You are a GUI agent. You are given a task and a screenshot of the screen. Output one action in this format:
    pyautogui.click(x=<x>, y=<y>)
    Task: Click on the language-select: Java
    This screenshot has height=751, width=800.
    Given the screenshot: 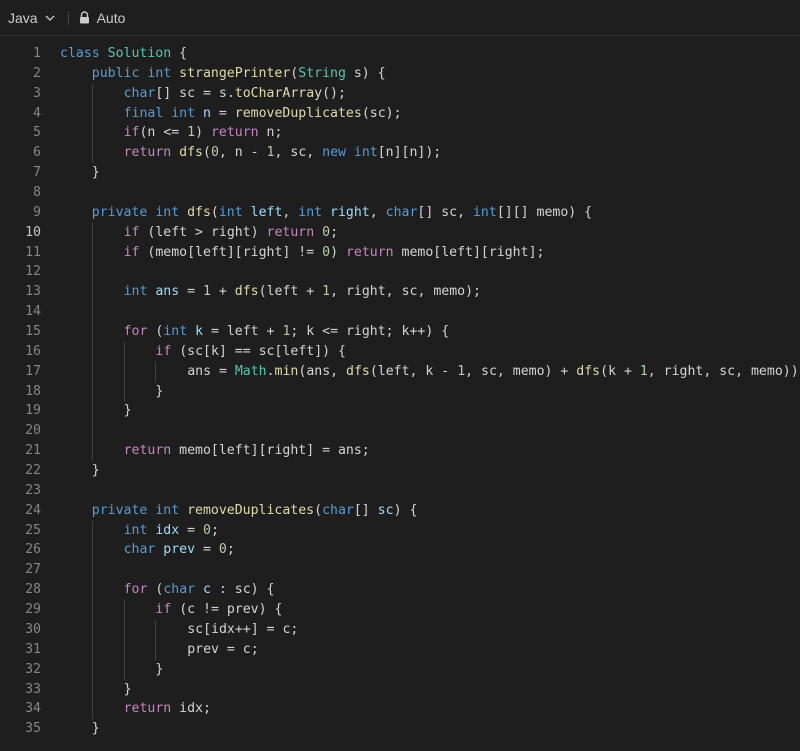 What is the action you would take?
    pyautogui.click(x=32, y=18)
    